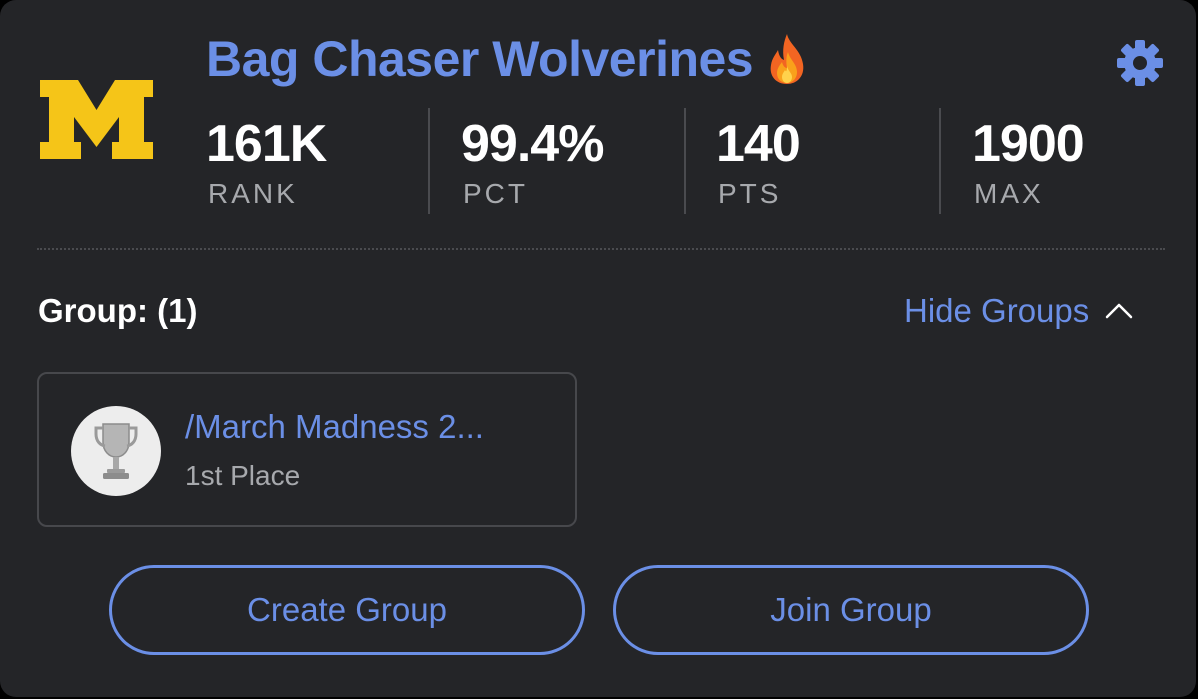 The width and height of the screenshot is (1198, 699). I want to click on section-divider, so click(601, 249).